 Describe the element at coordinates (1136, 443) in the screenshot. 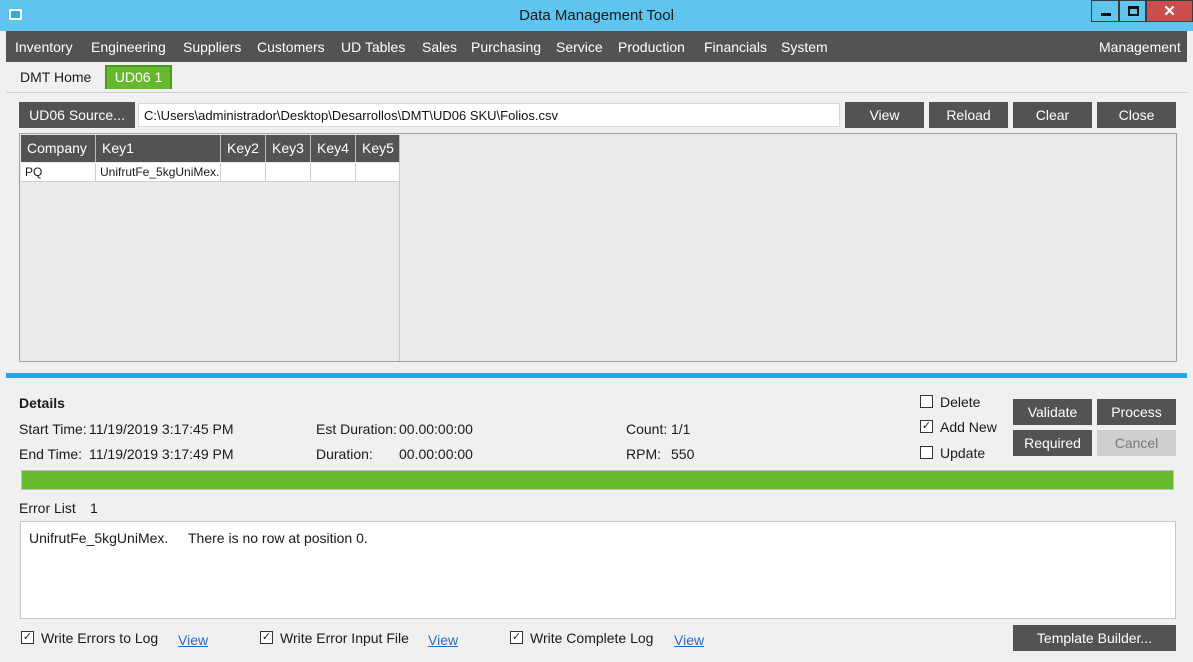

I see `cancel-button: Cancel` at that location.